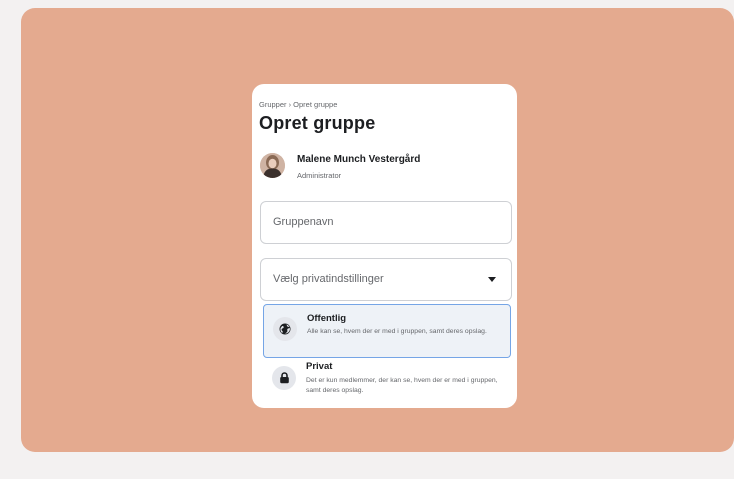 The height and width of the screenshot is (479, 734). I want to click on privacy-select-placeholder: Vælg privatindstillinger, so click(328, 279).